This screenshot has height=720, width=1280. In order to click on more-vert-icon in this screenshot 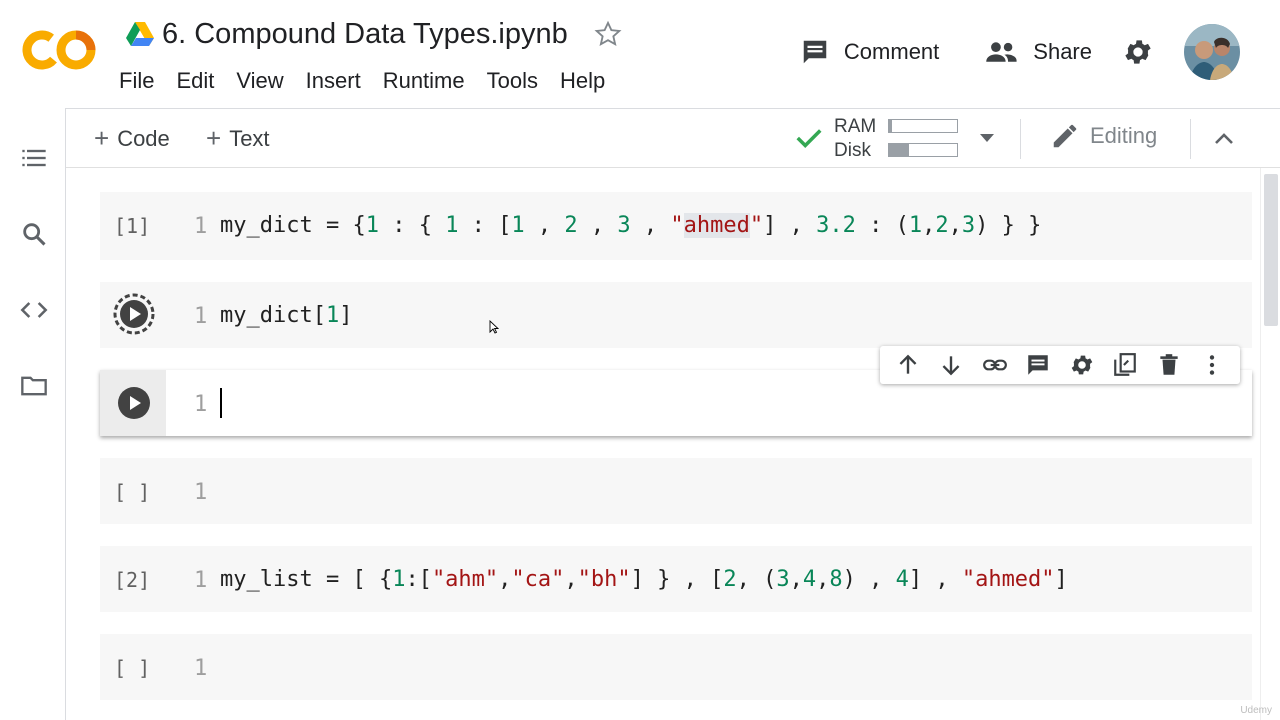, I will do `click(1212, 365)`.